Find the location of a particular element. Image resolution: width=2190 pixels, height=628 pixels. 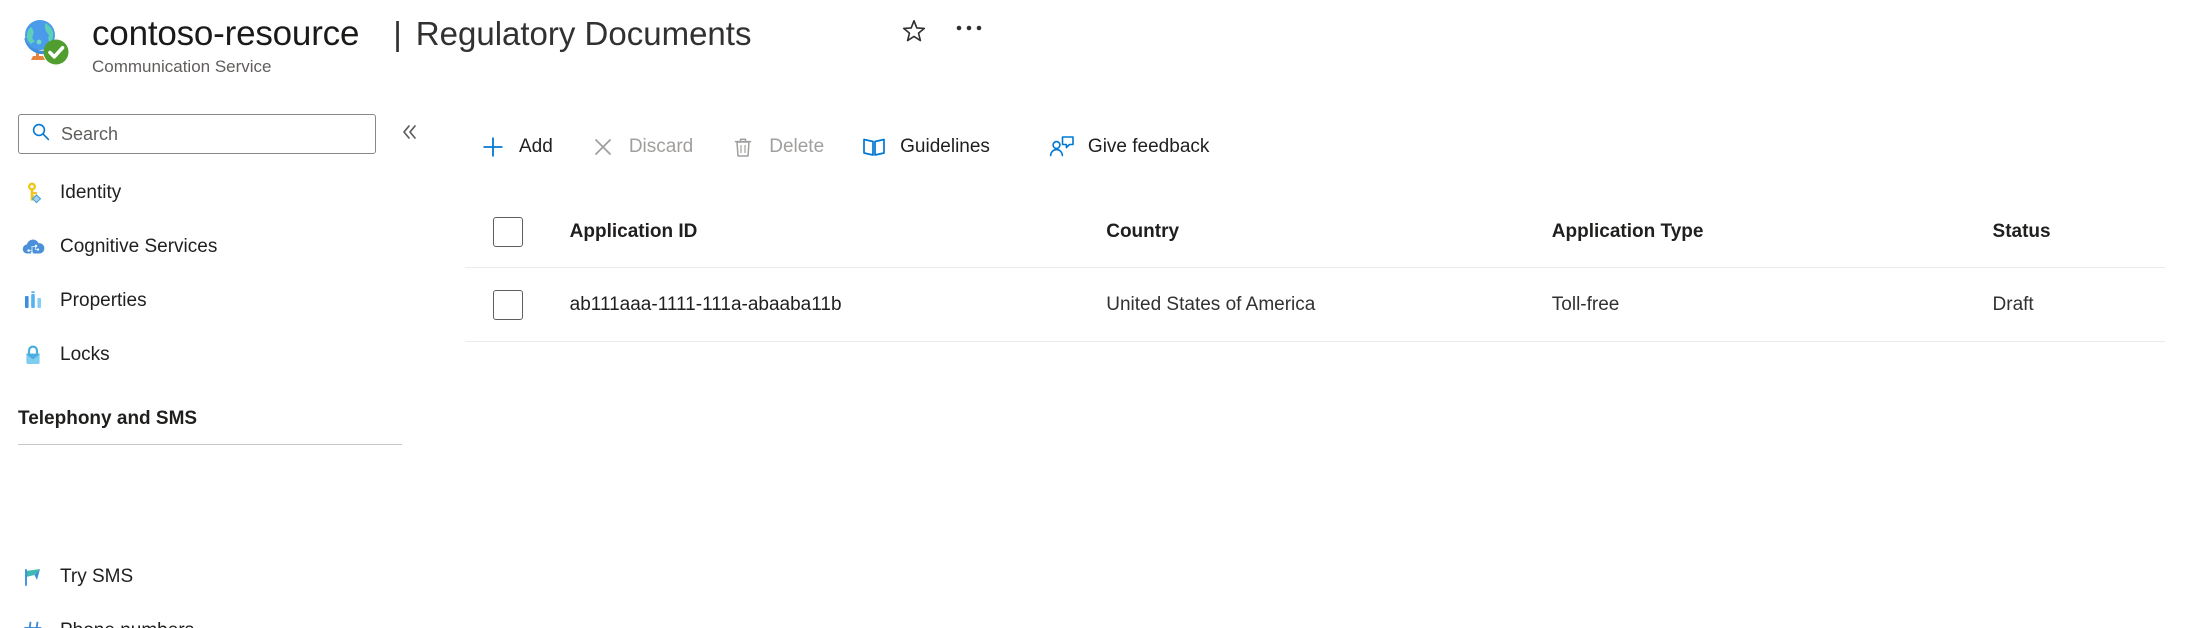

select-all-cell is located at coordinates (517, 232).